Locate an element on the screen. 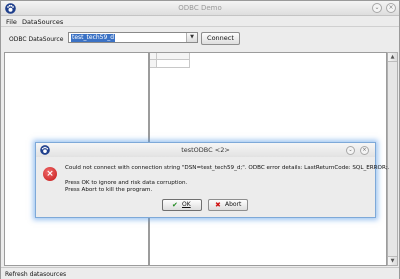  grid-corner-cell is located at coordinates (153, 56).